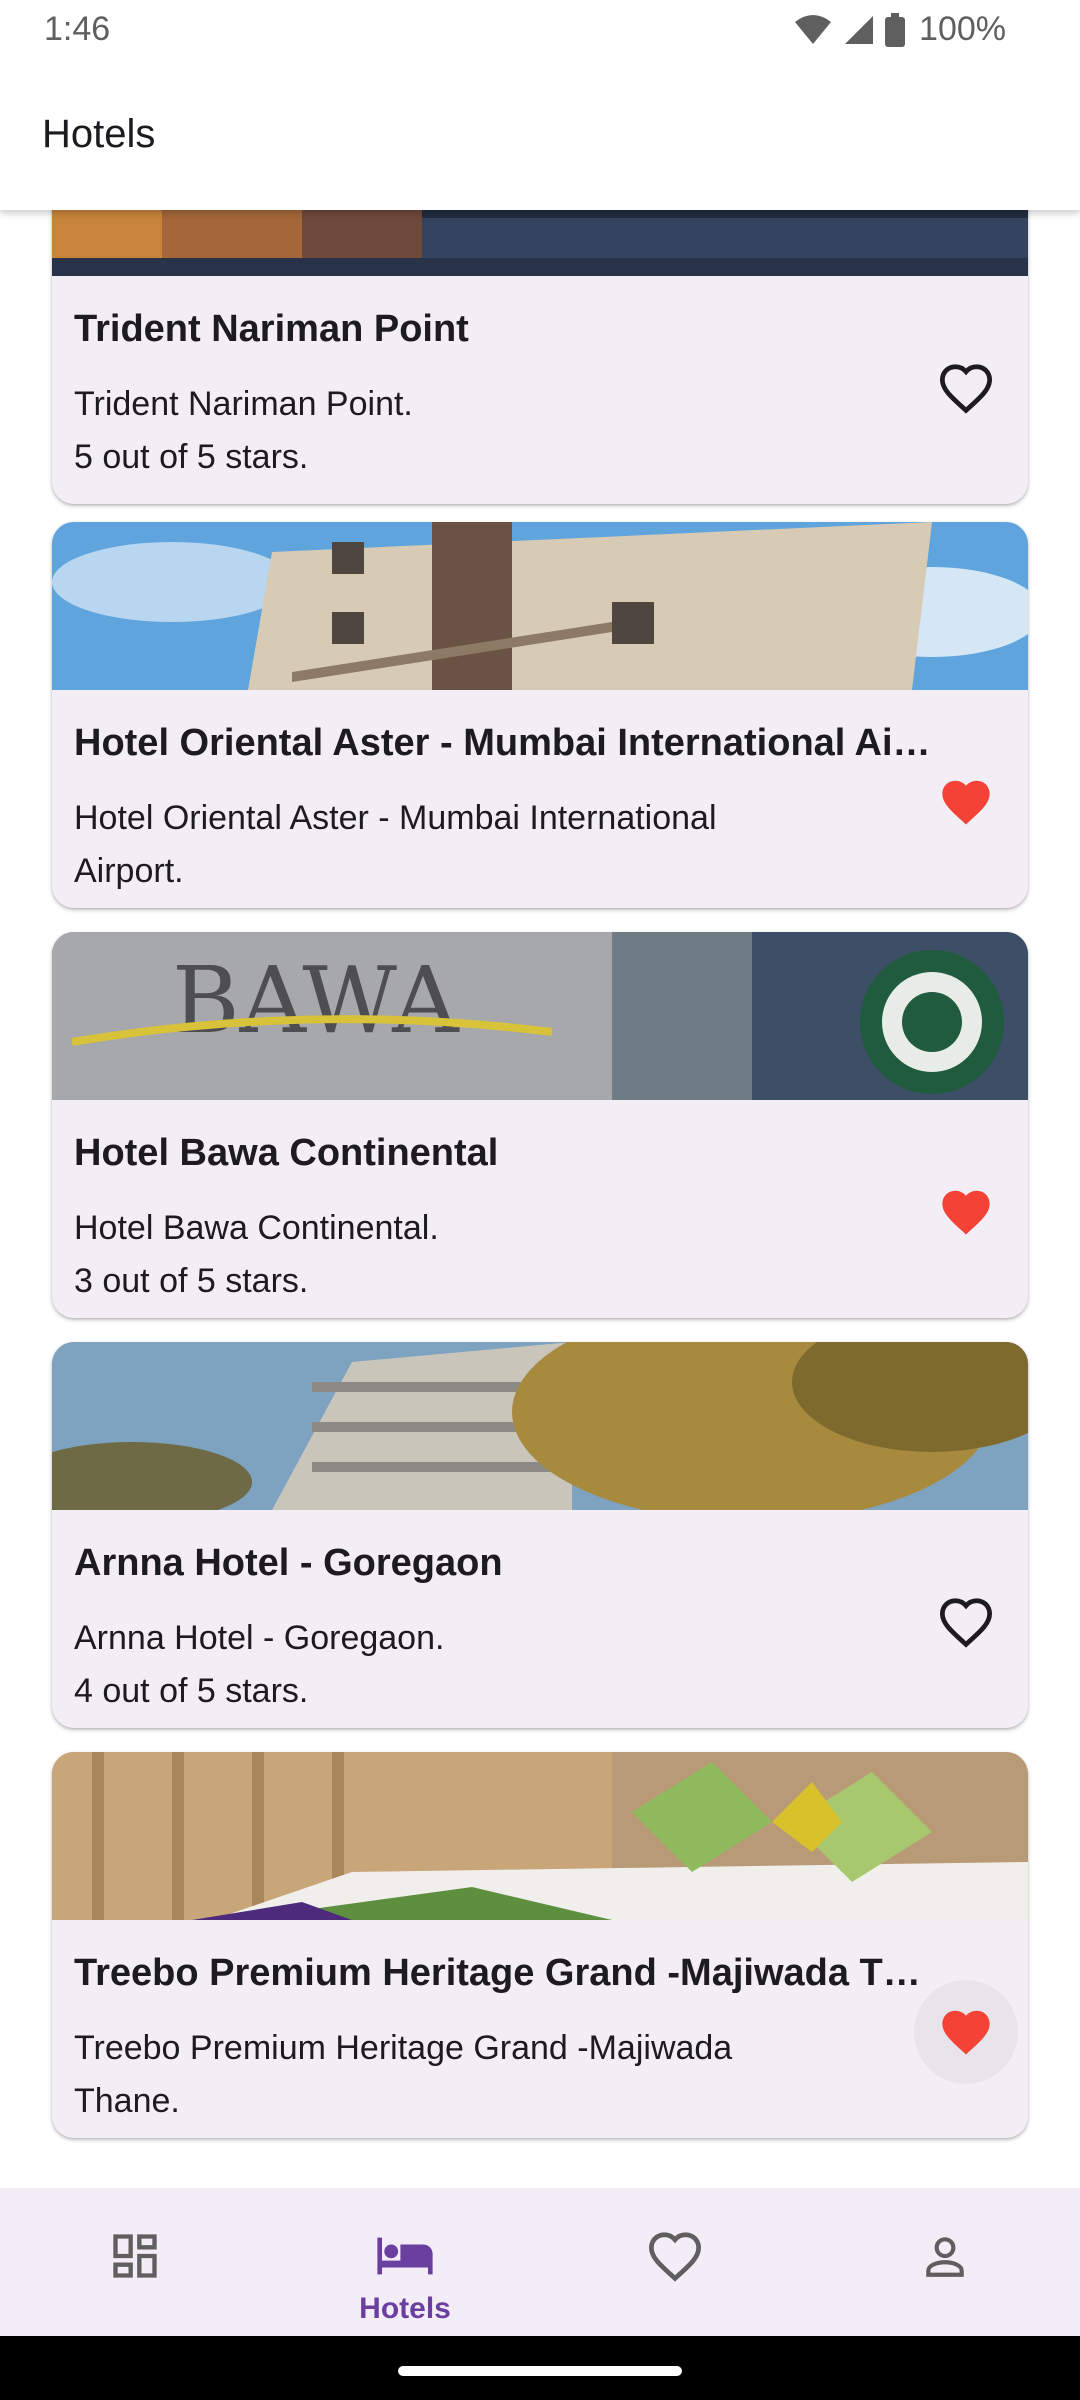 This screenshot has height=2400, width=1080. Describe the element at coordinates (135, 2256) in the screenshot. I see `dashboard-icon` at that location.